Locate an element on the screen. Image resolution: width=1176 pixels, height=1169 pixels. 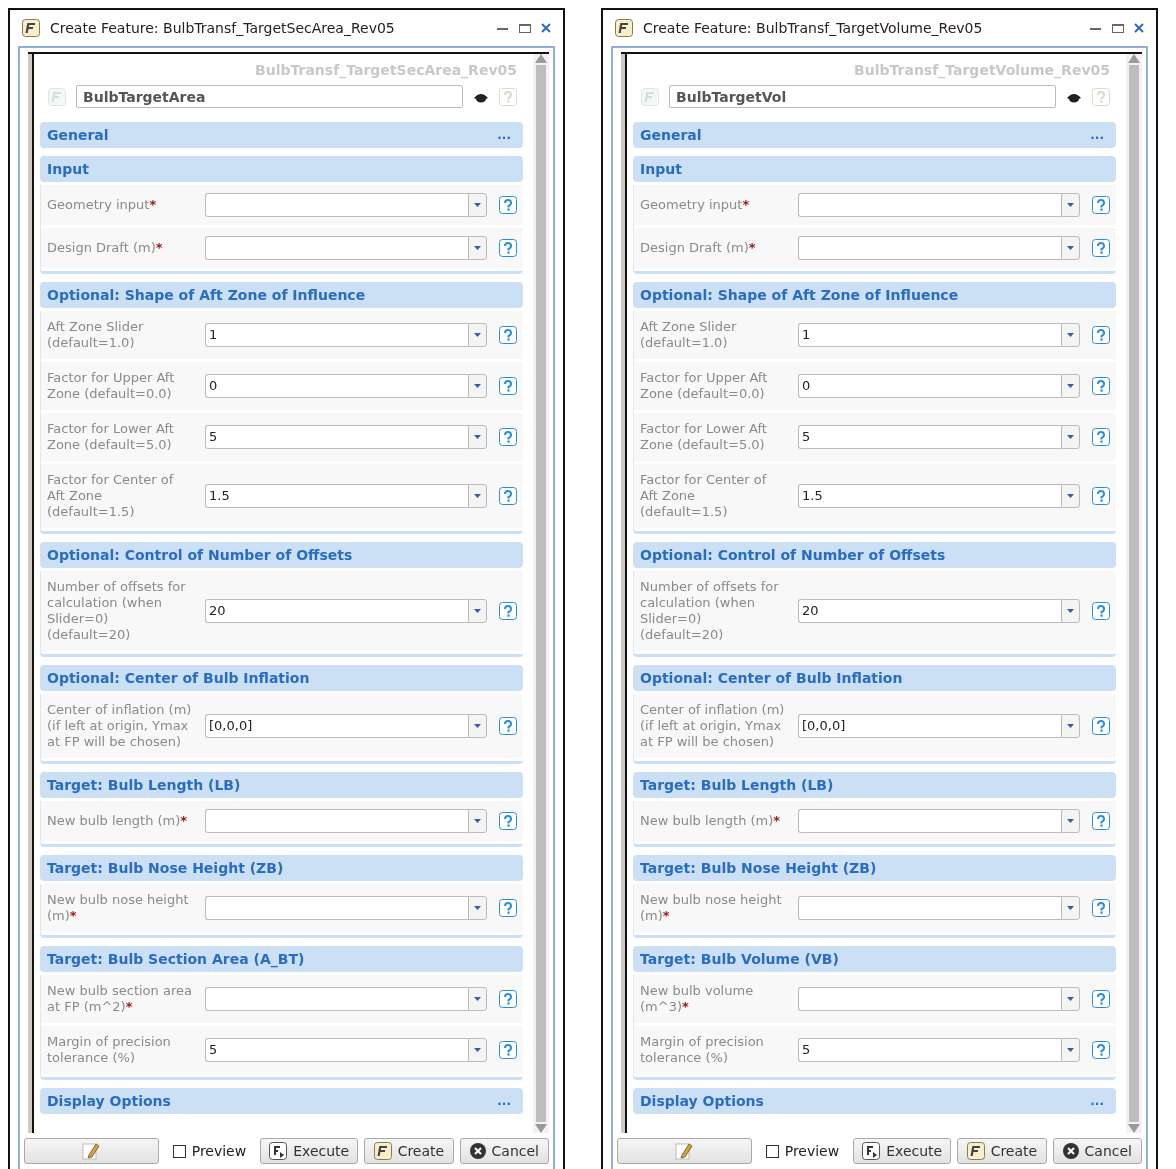
combo-field: 1.5 is located at coordinates (929, 496).